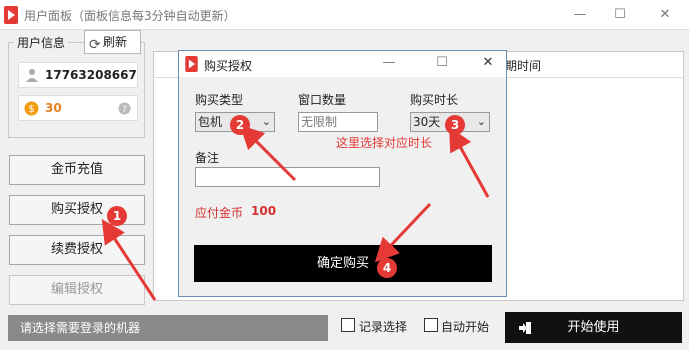  I want to click on phone-row: 17763208667, so click(78, 75).